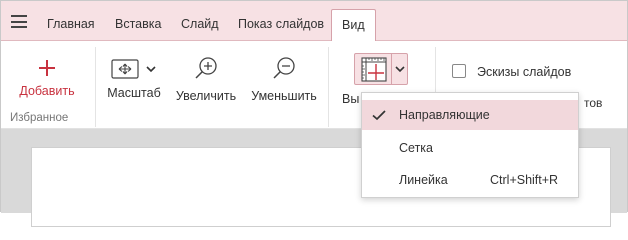 Image resolution: width=628 pixels, height=240 pixels. I want to click on menu-item-label: Сетка, so click(416, 148).